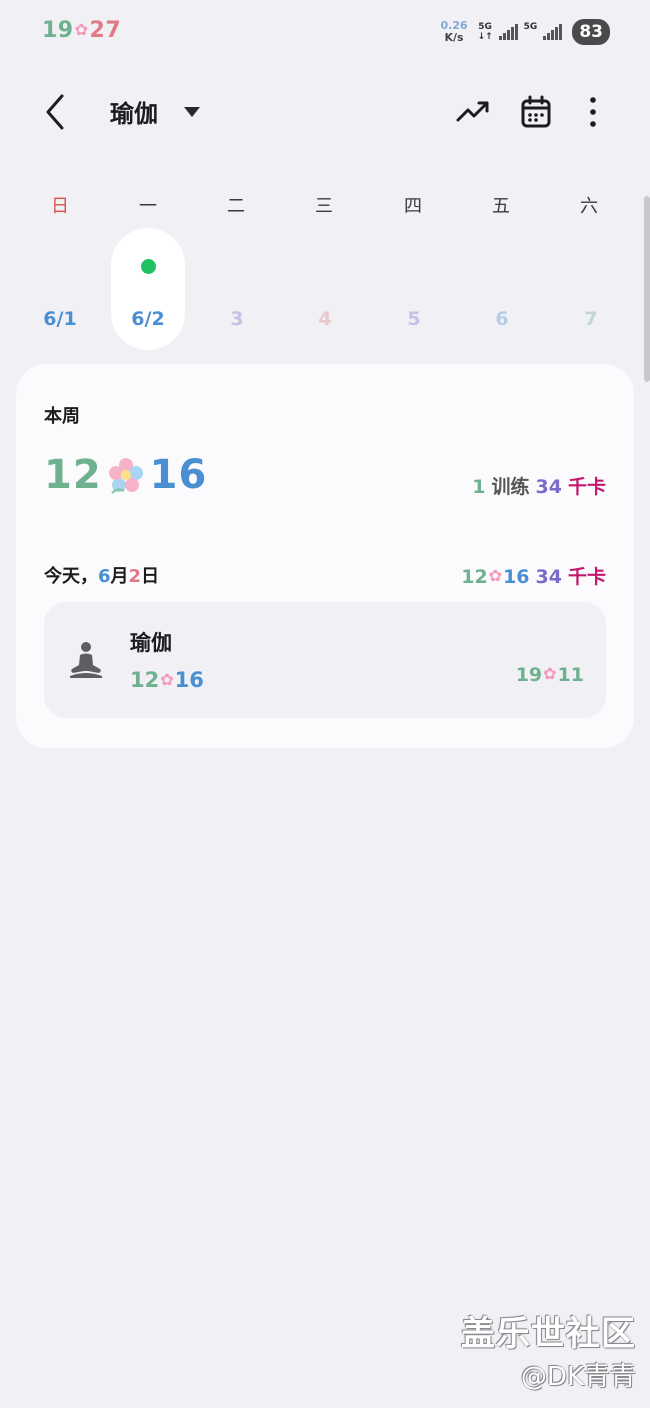 The width and height of the screenshot is (650, 1408). I want to click on status-time: 19✿27, so click(81, 30).